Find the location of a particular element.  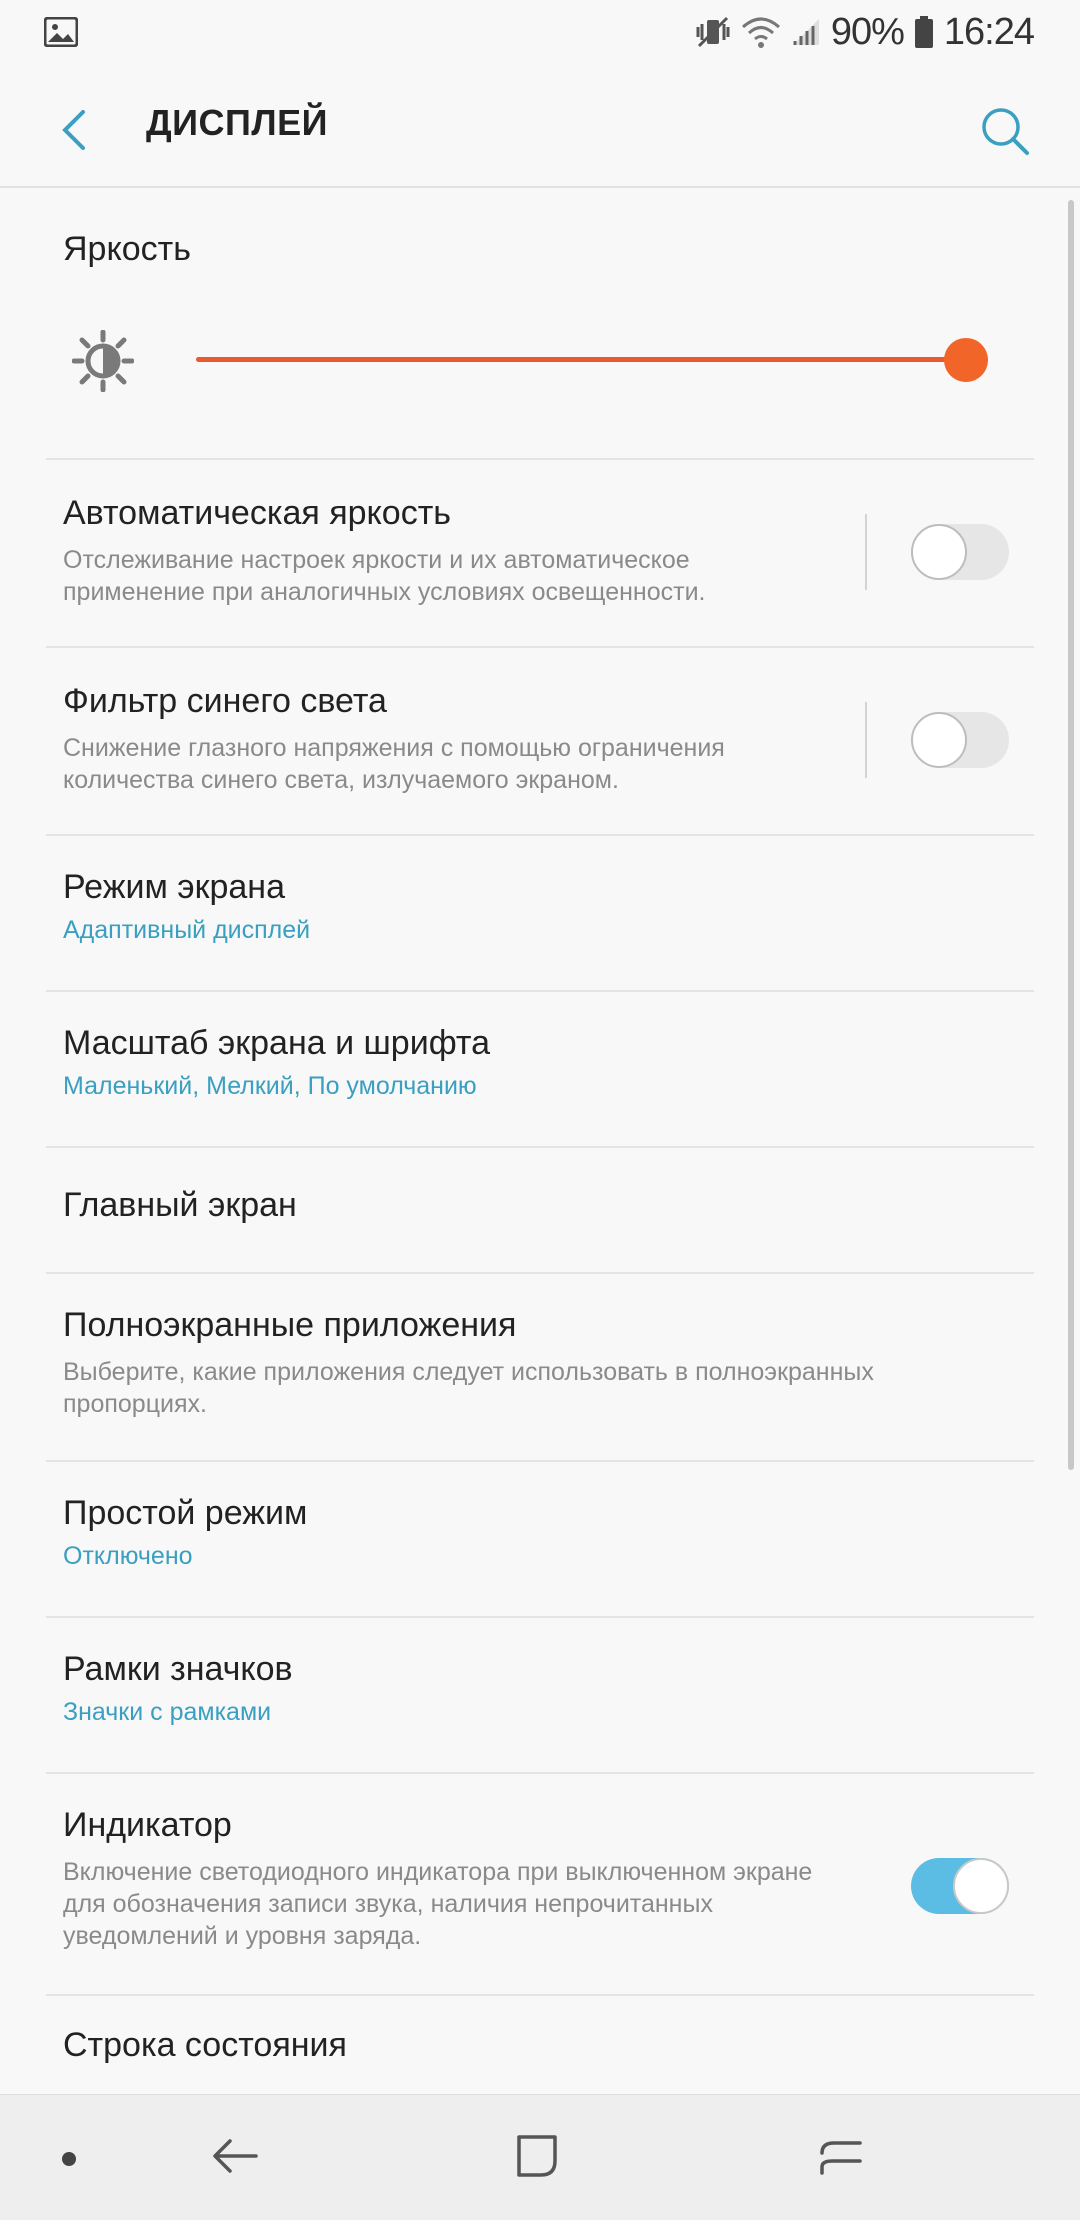

setting-status-bar: Строка состояния is located at coordinates (540, 2045).